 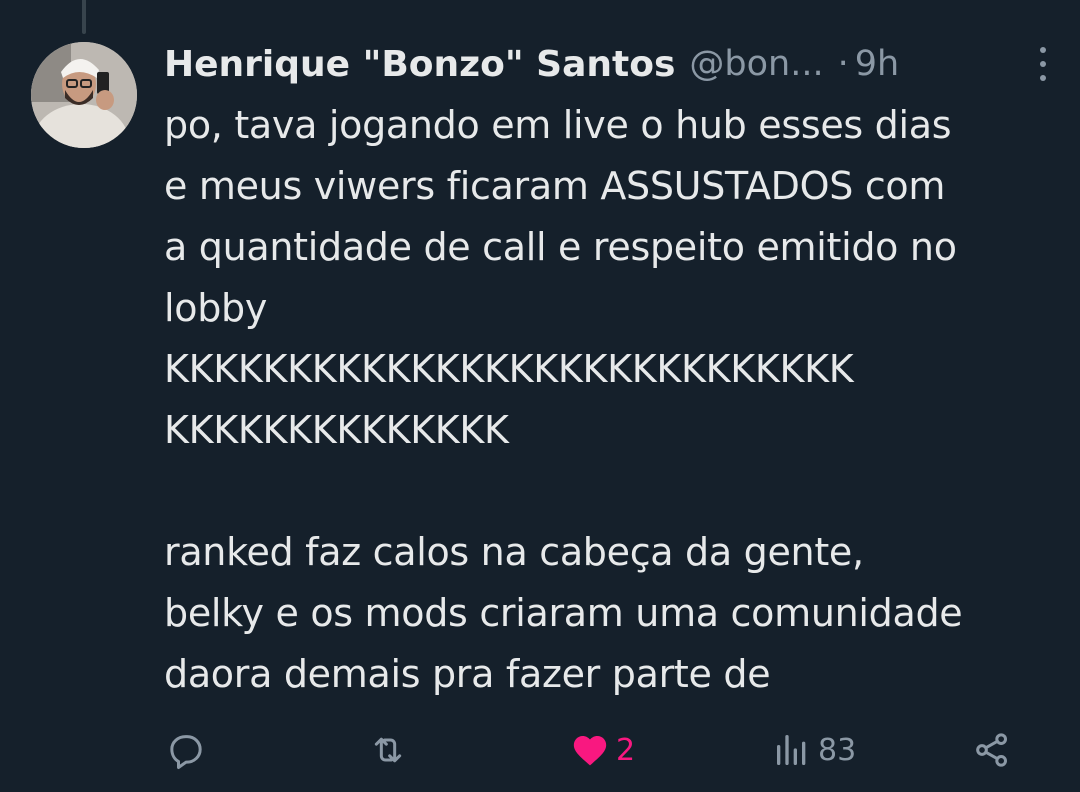 What do you see at coordinates (84, 17) in the screenshot?
I see `thread-connector-line` at bounding box center [84, 17].